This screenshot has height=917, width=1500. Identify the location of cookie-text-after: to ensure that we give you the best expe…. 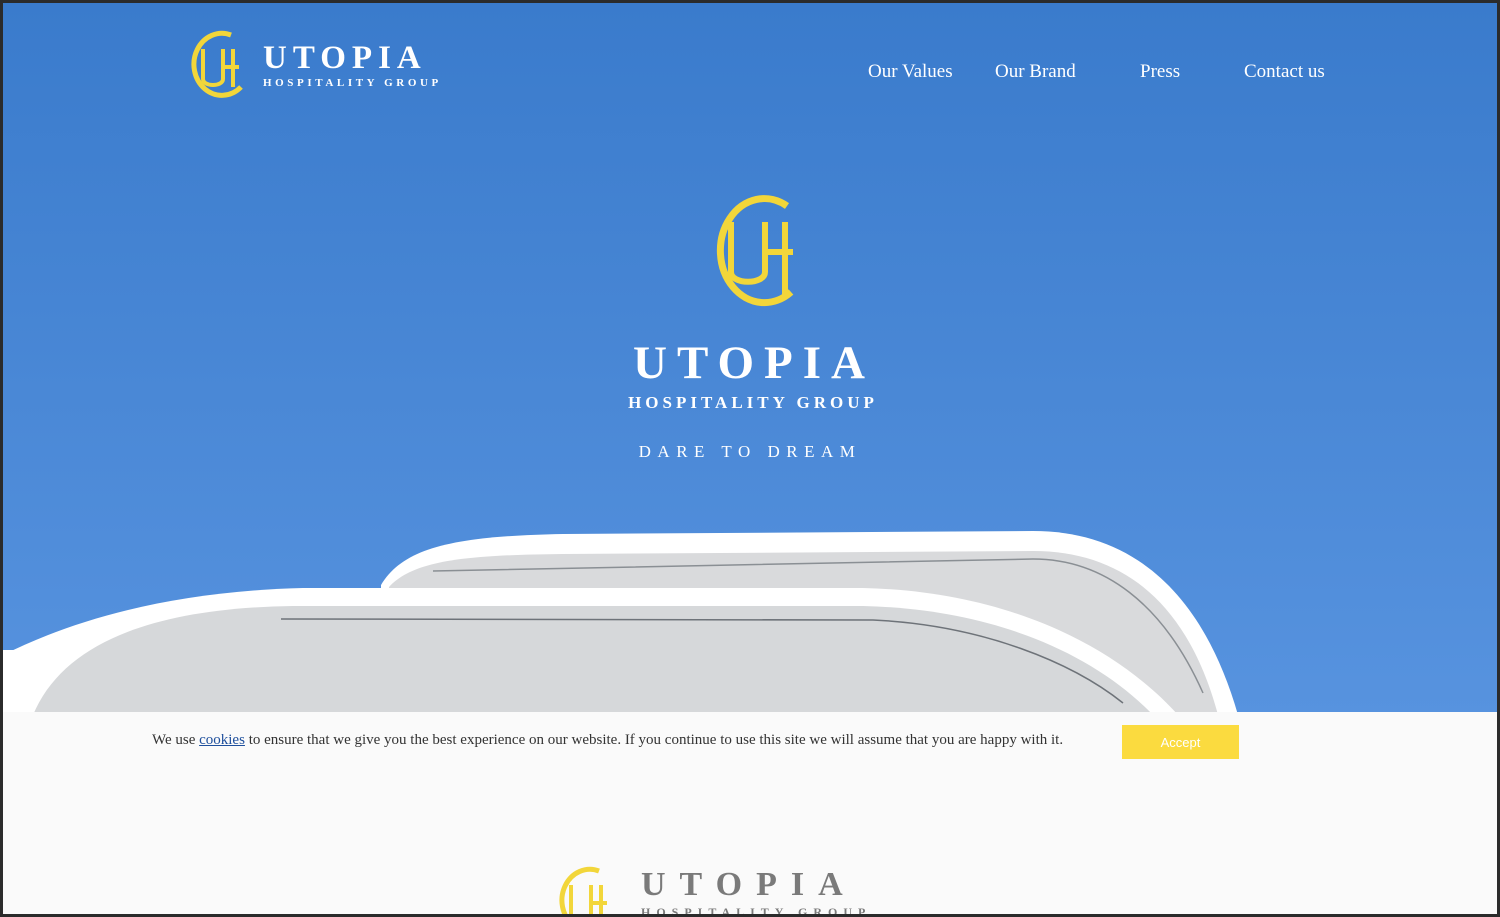
(654, 740).